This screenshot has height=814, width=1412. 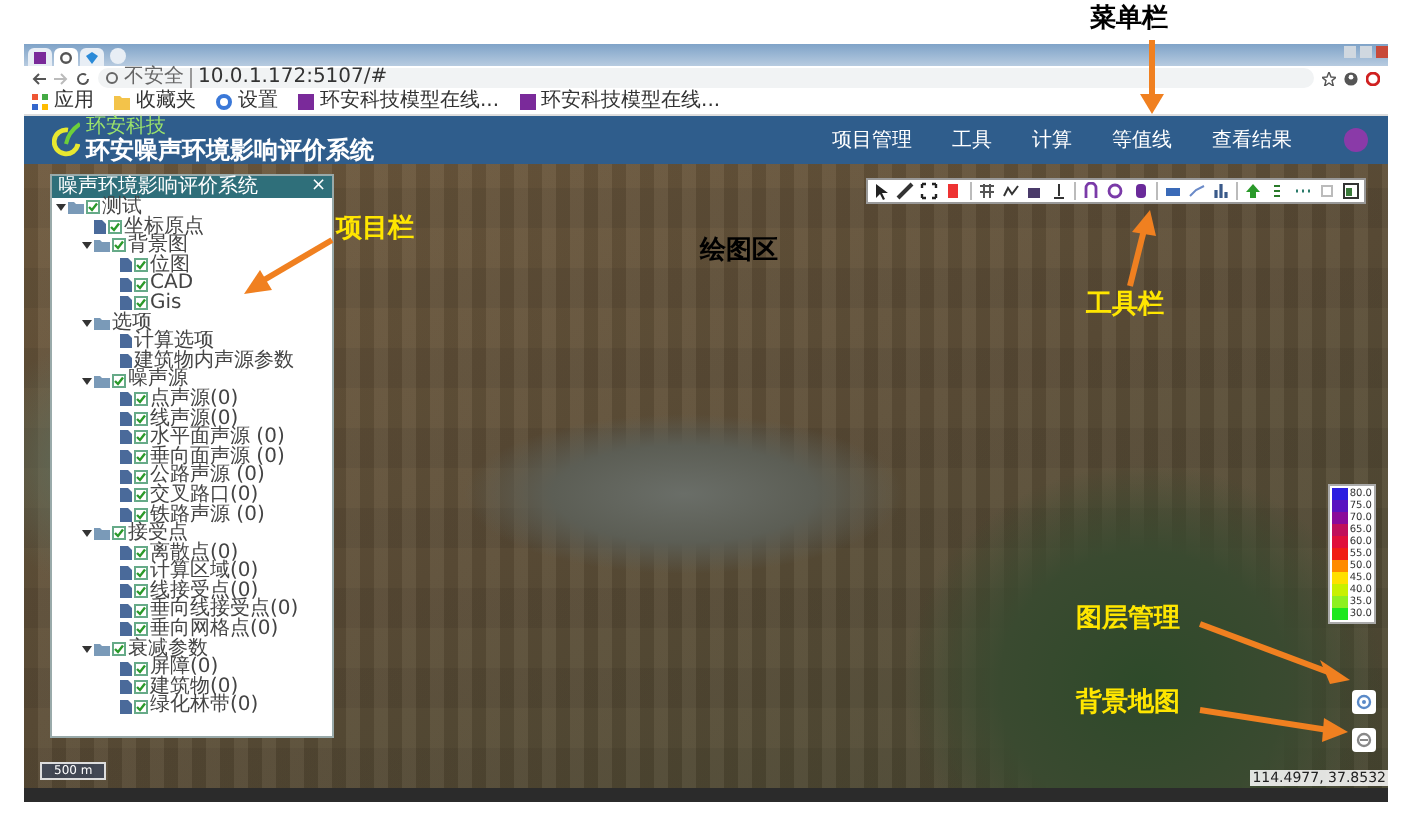 I want to click on tree-item: 噪声源, so click(x=158, y=380).